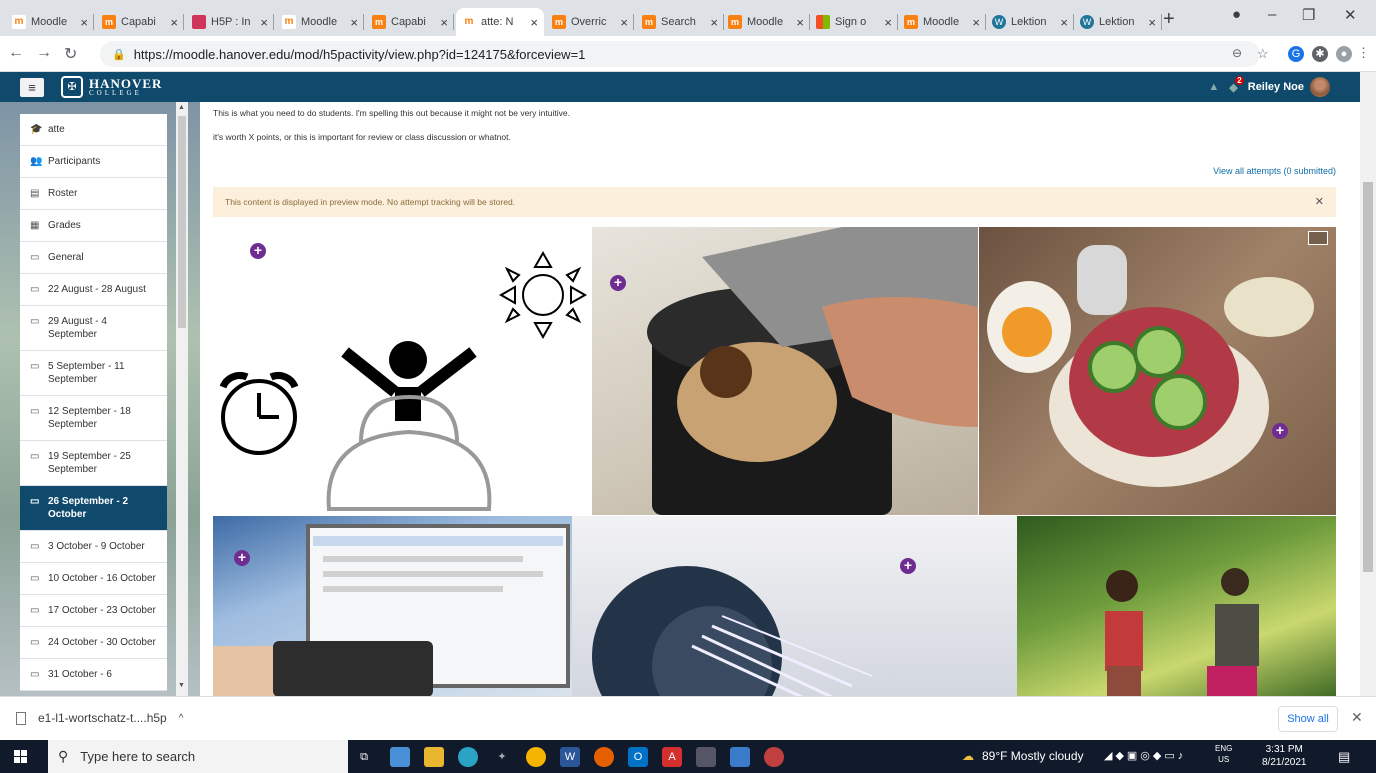 This screenshot has height=773, width=1376. I want to click on task-view-icon: ⧉, so click(364, 757).